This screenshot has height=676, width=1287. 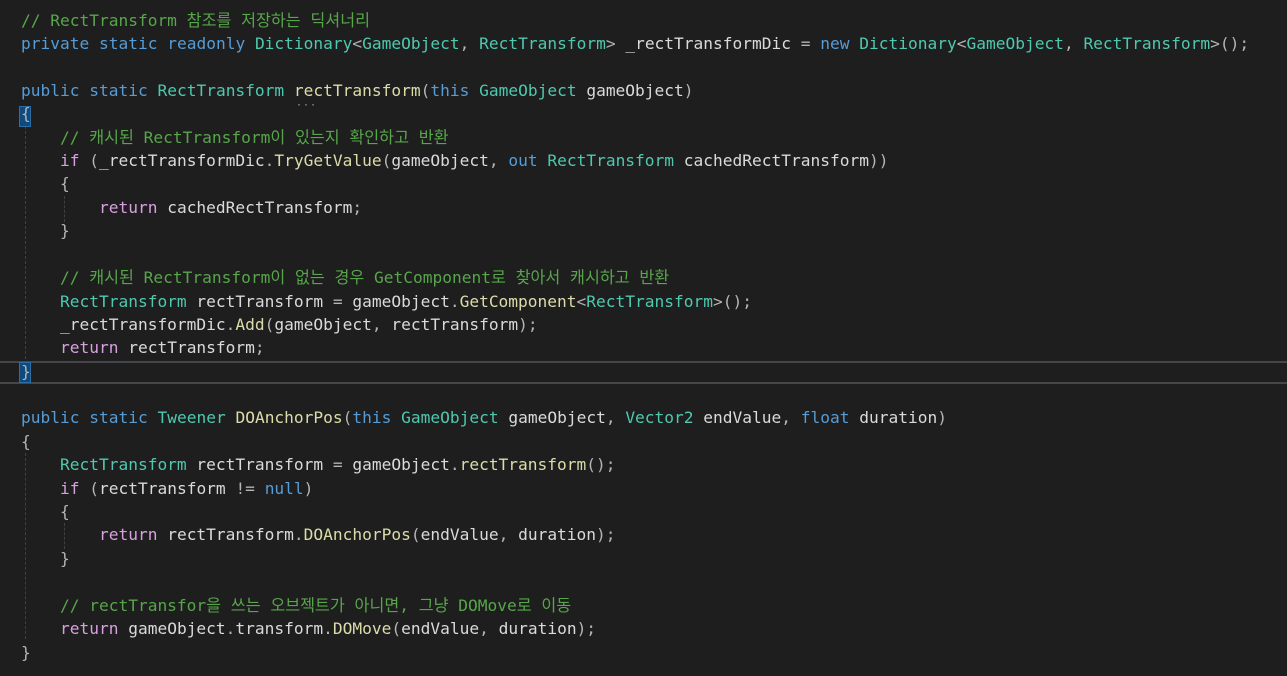 What do you see at coordinates (143, 347) in the screenshot?
I see `code-line: return rectTransform;` at bounding box center [143, 347].